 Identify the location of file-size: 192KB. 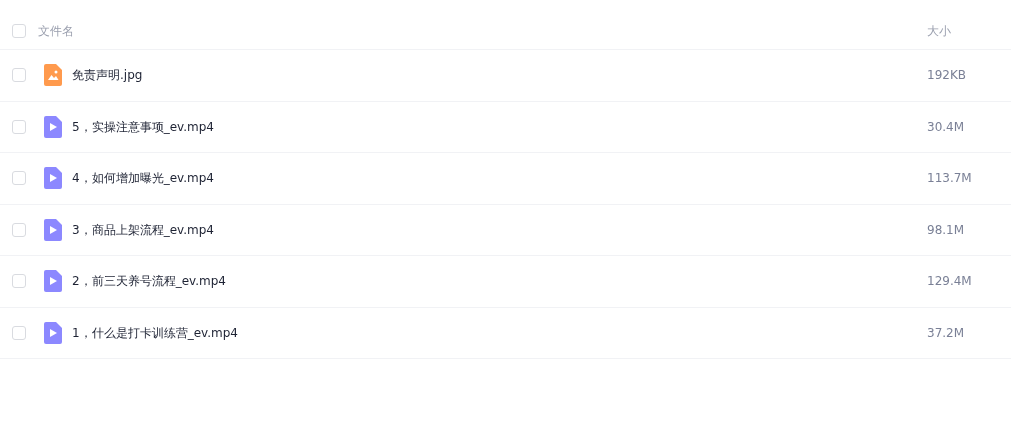
(946, 75).